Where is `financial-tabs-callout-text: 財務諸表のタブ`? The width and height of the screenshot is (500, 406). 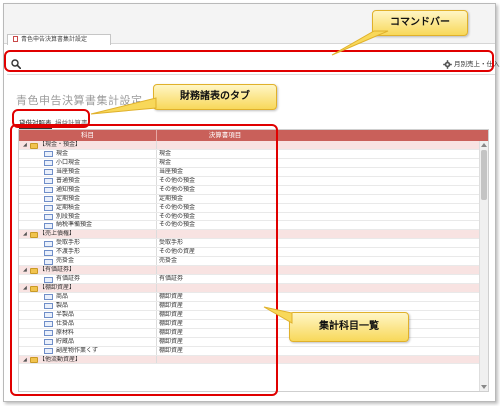 financial-tabs-callout-text: 財務諸表のタブ is located at coordinates (215, 96).